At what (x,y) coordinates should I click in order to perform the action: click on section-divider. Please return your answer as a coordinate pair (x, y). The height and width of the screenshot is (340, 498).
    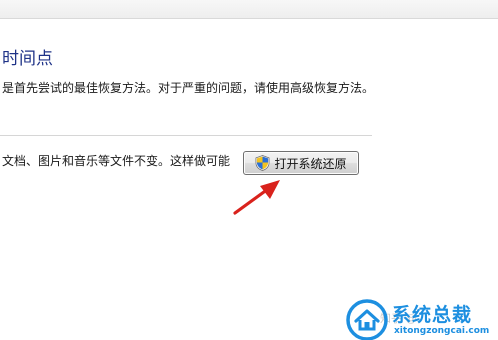
    Looking at the image, I should click on (186, 135).